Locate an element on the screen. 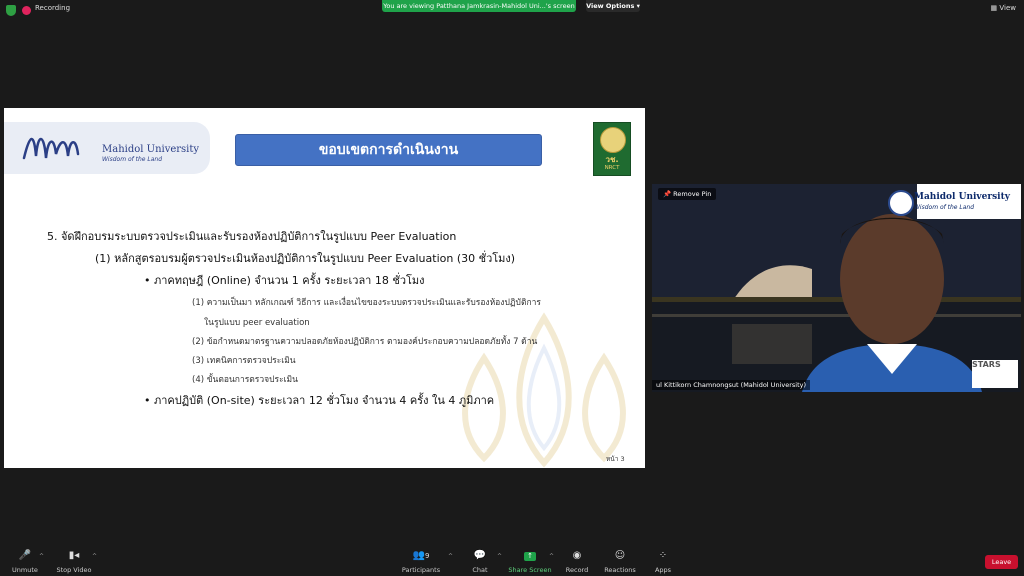  view-button: ▦ View is located at coordinates (1003, 8).